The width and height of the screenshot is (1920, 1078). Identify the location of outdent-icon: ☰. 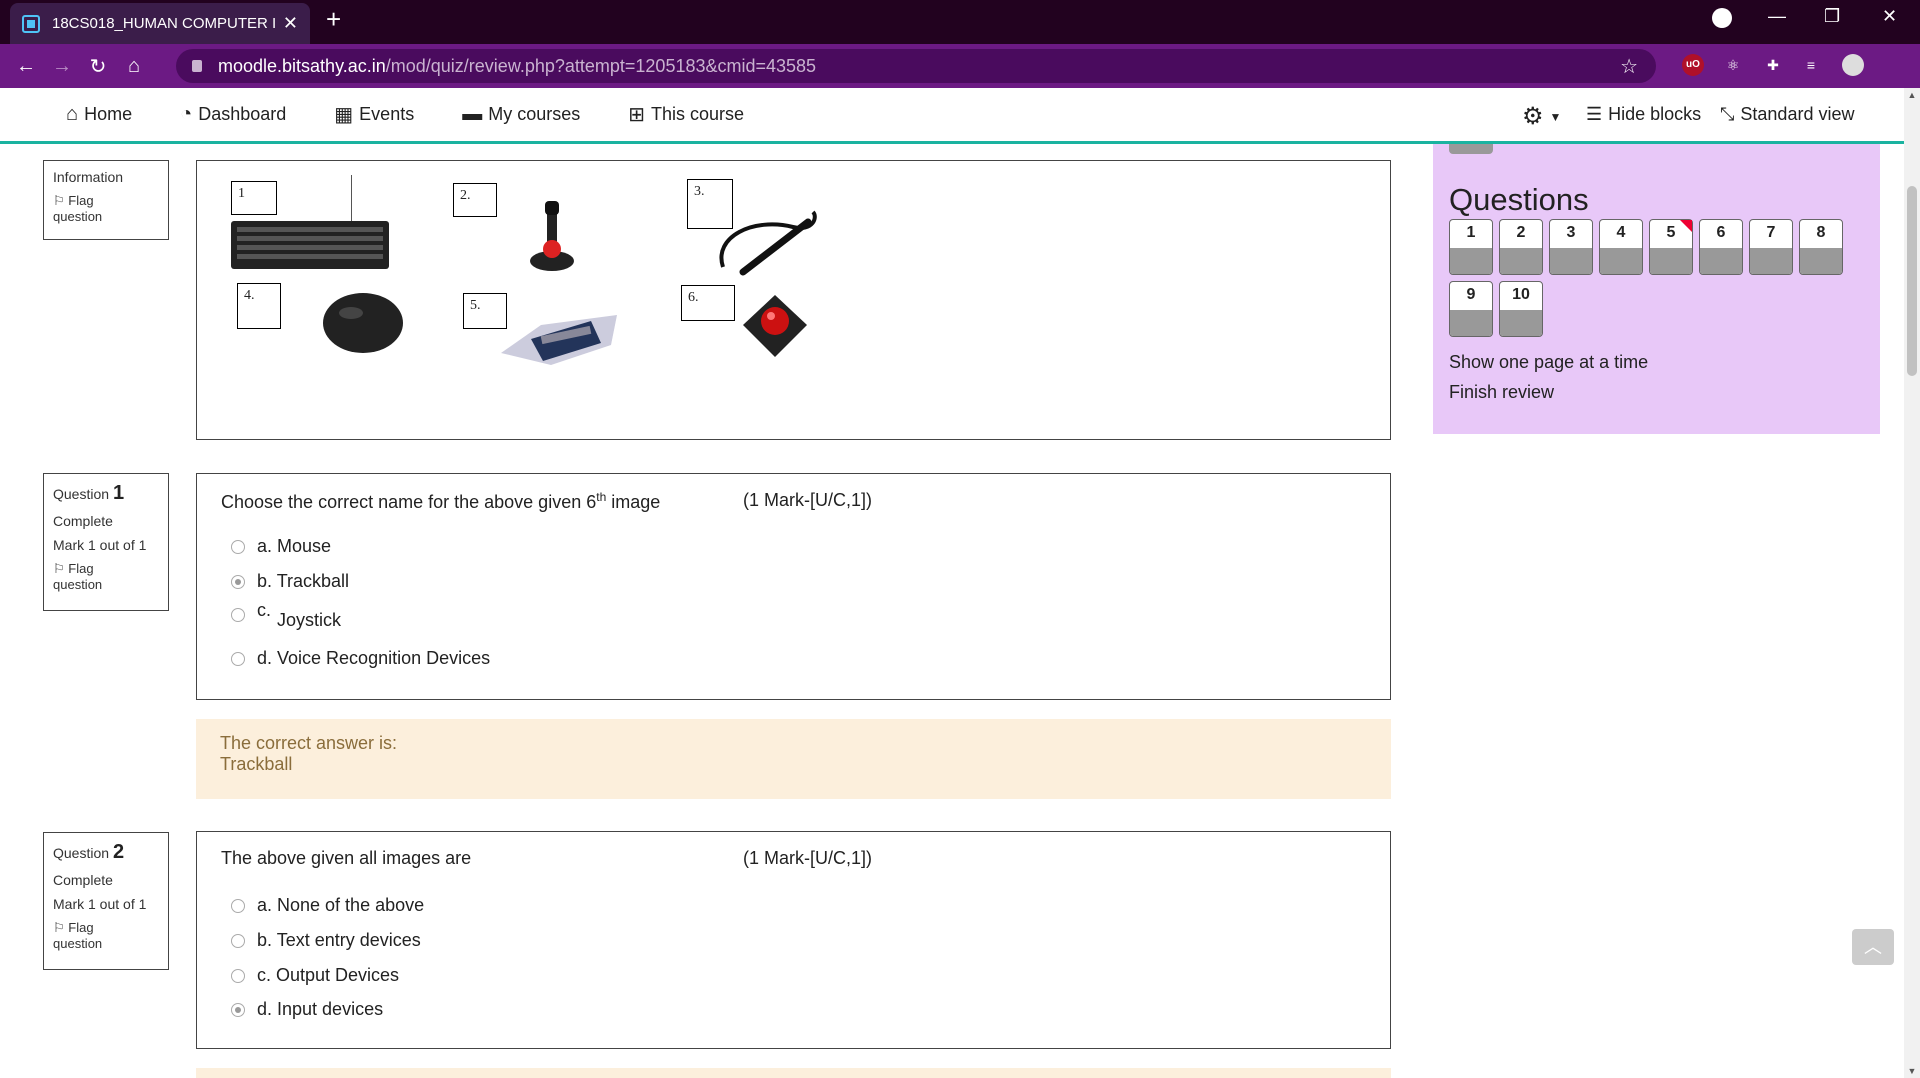
(1594, 114).